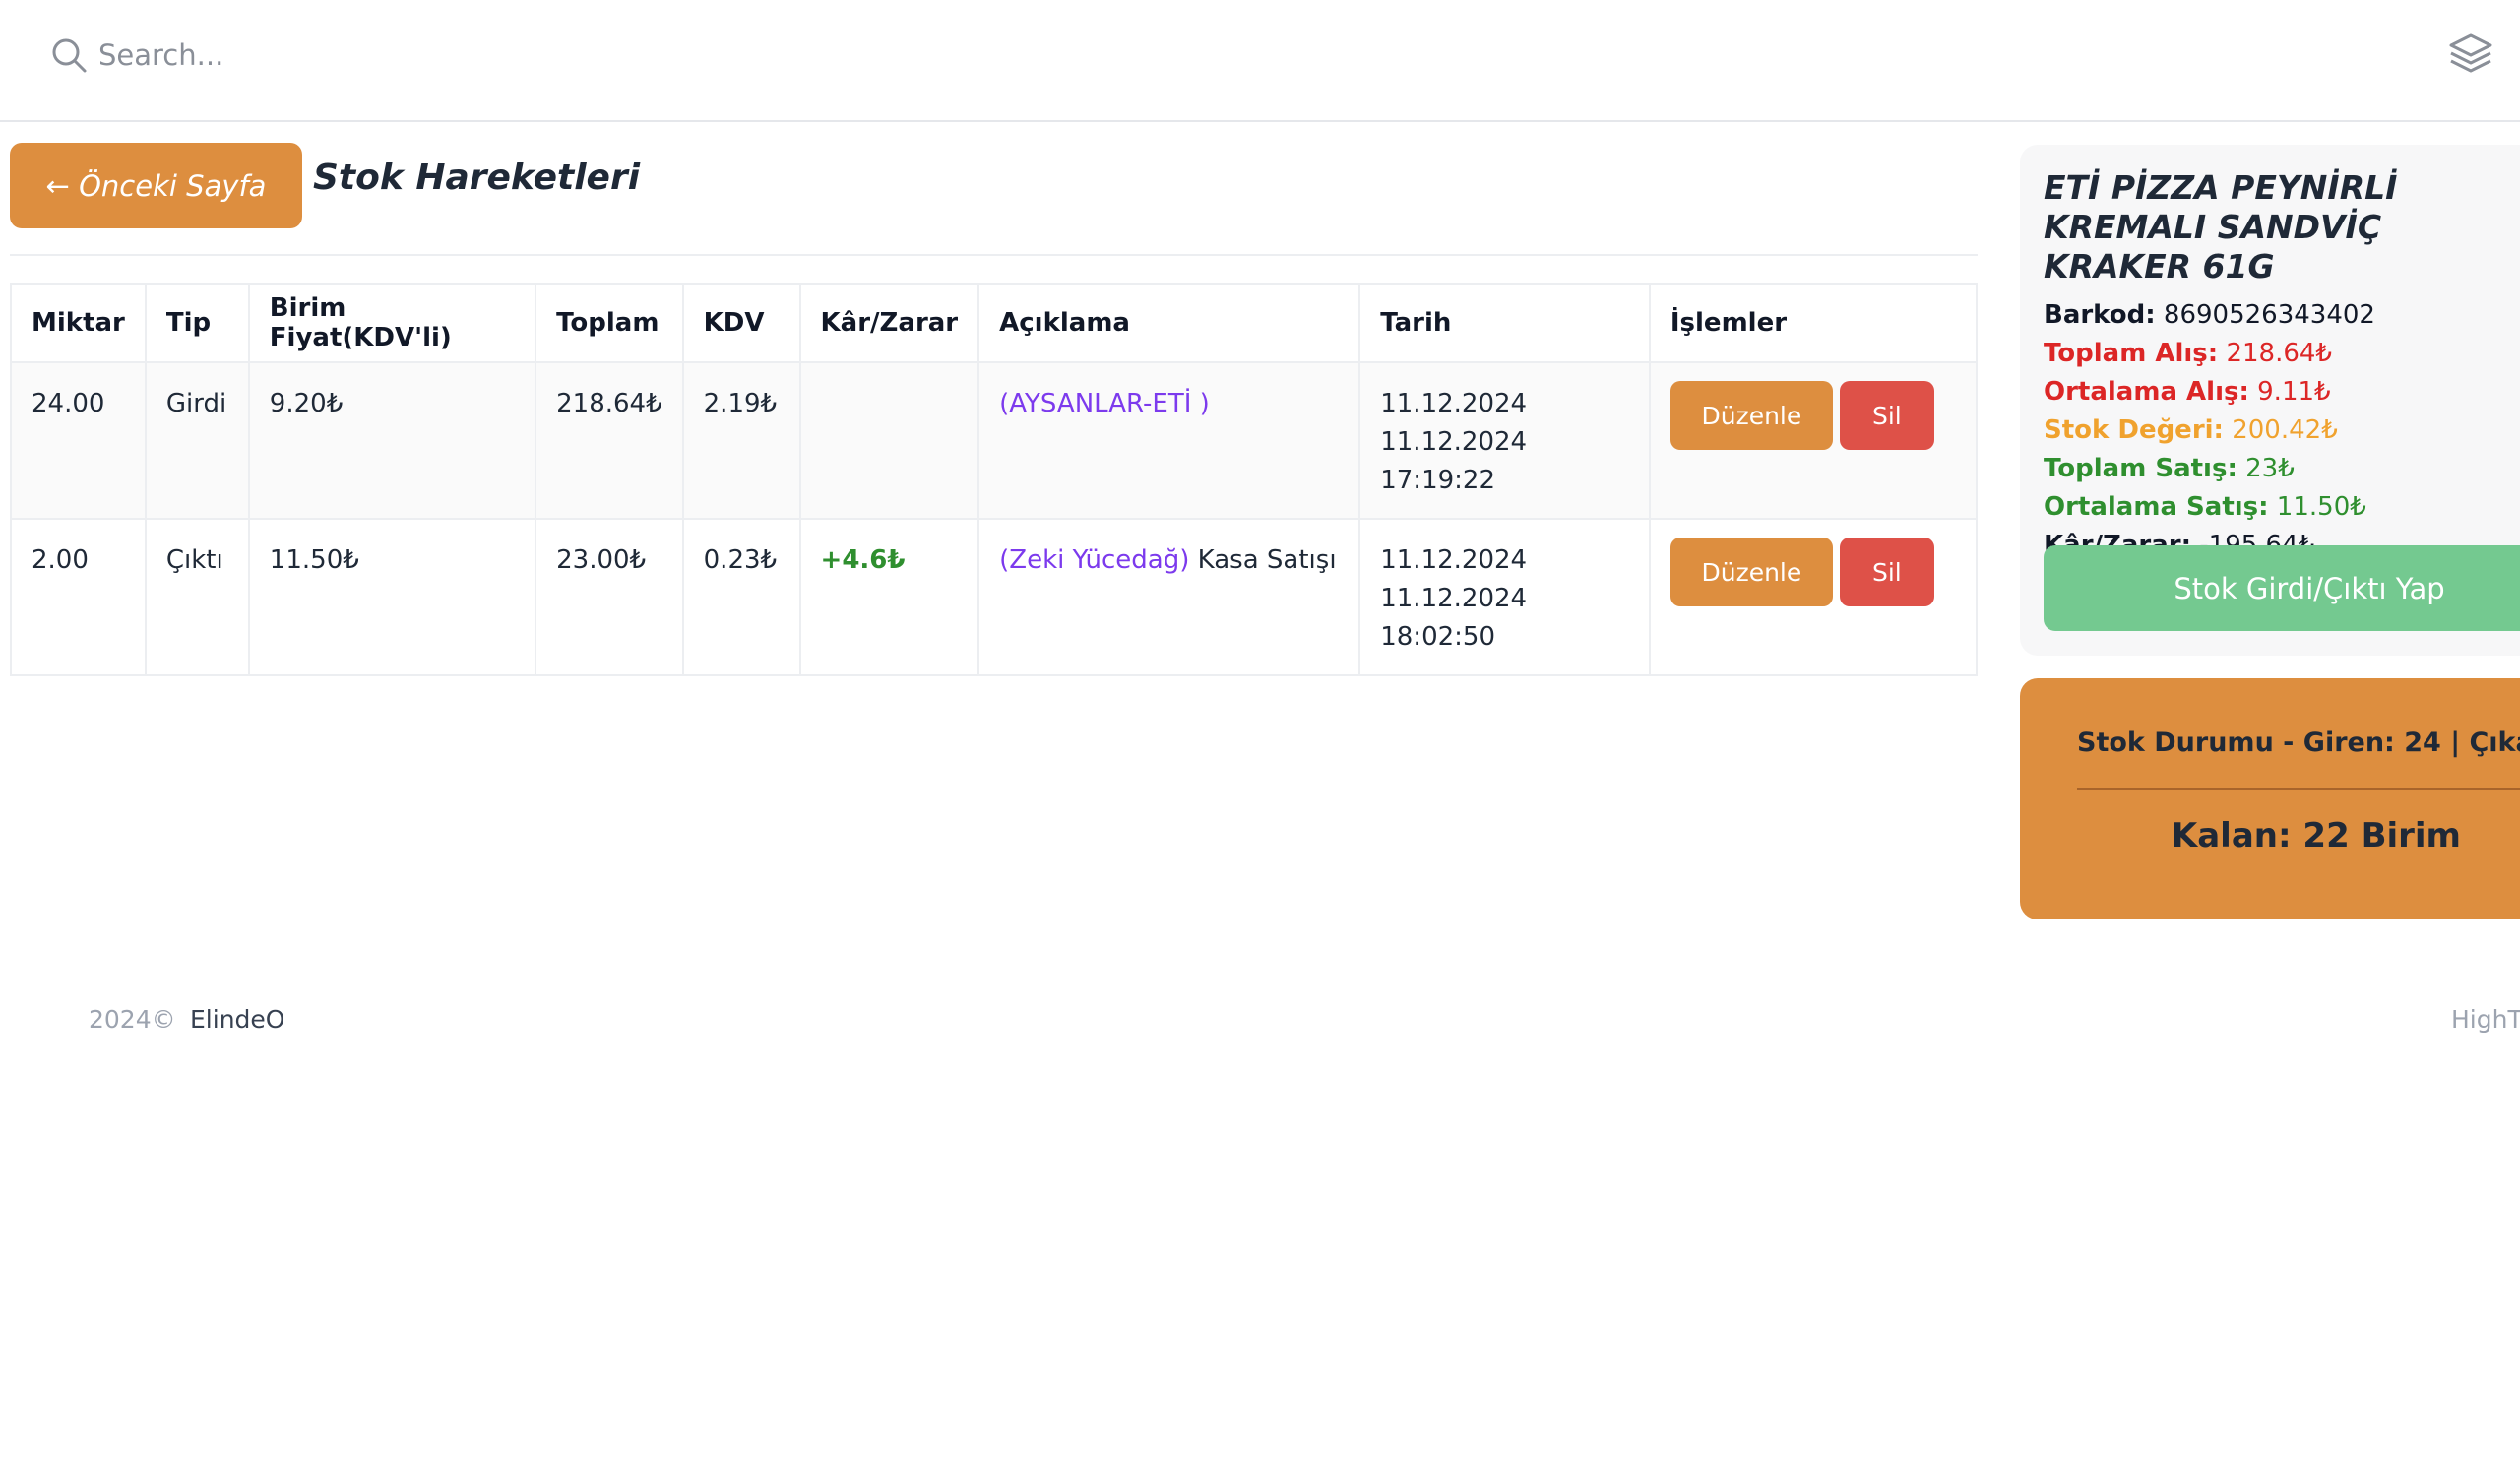  What do you see at coordinates (197, 440) in the screenshot?
I see `type-cell: Girdi` at bounding box center [197, 440].